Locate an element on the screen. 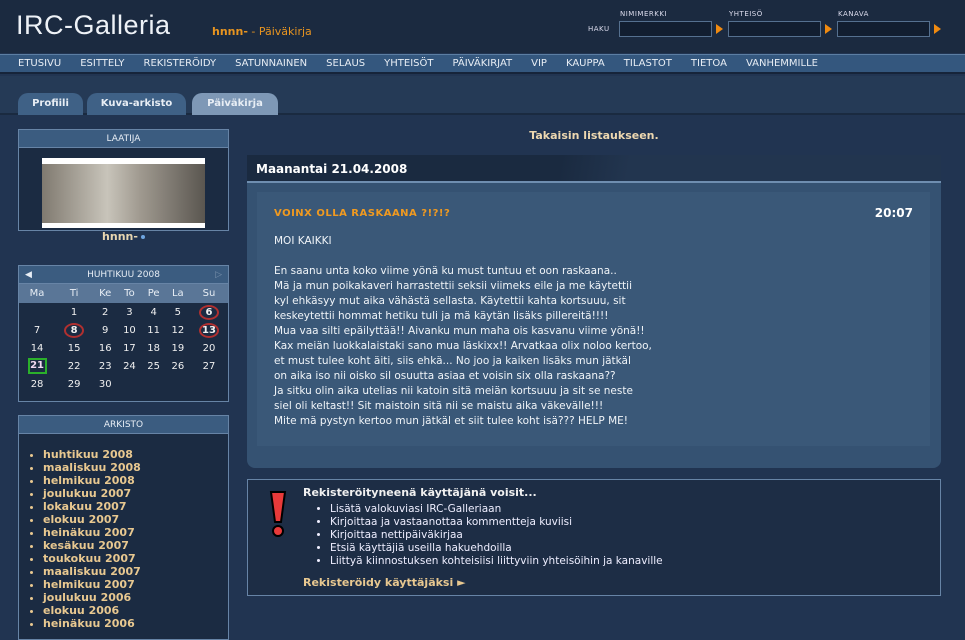 The width and height of the screenshot is (965, 640). author-photo is located at coordinates (123, 193).